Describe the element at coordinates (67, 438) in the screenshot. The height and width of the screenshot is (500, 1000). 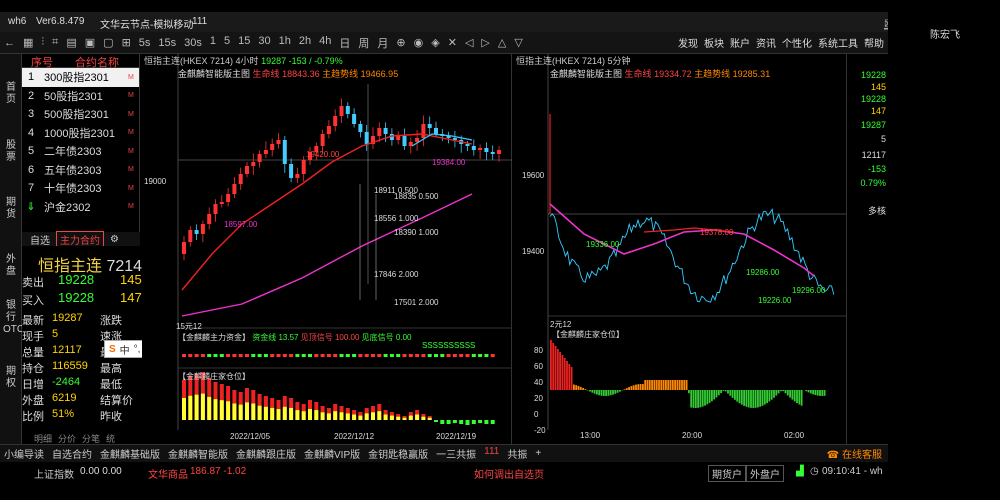
I see `detail-tab-1: 分价` at that location.